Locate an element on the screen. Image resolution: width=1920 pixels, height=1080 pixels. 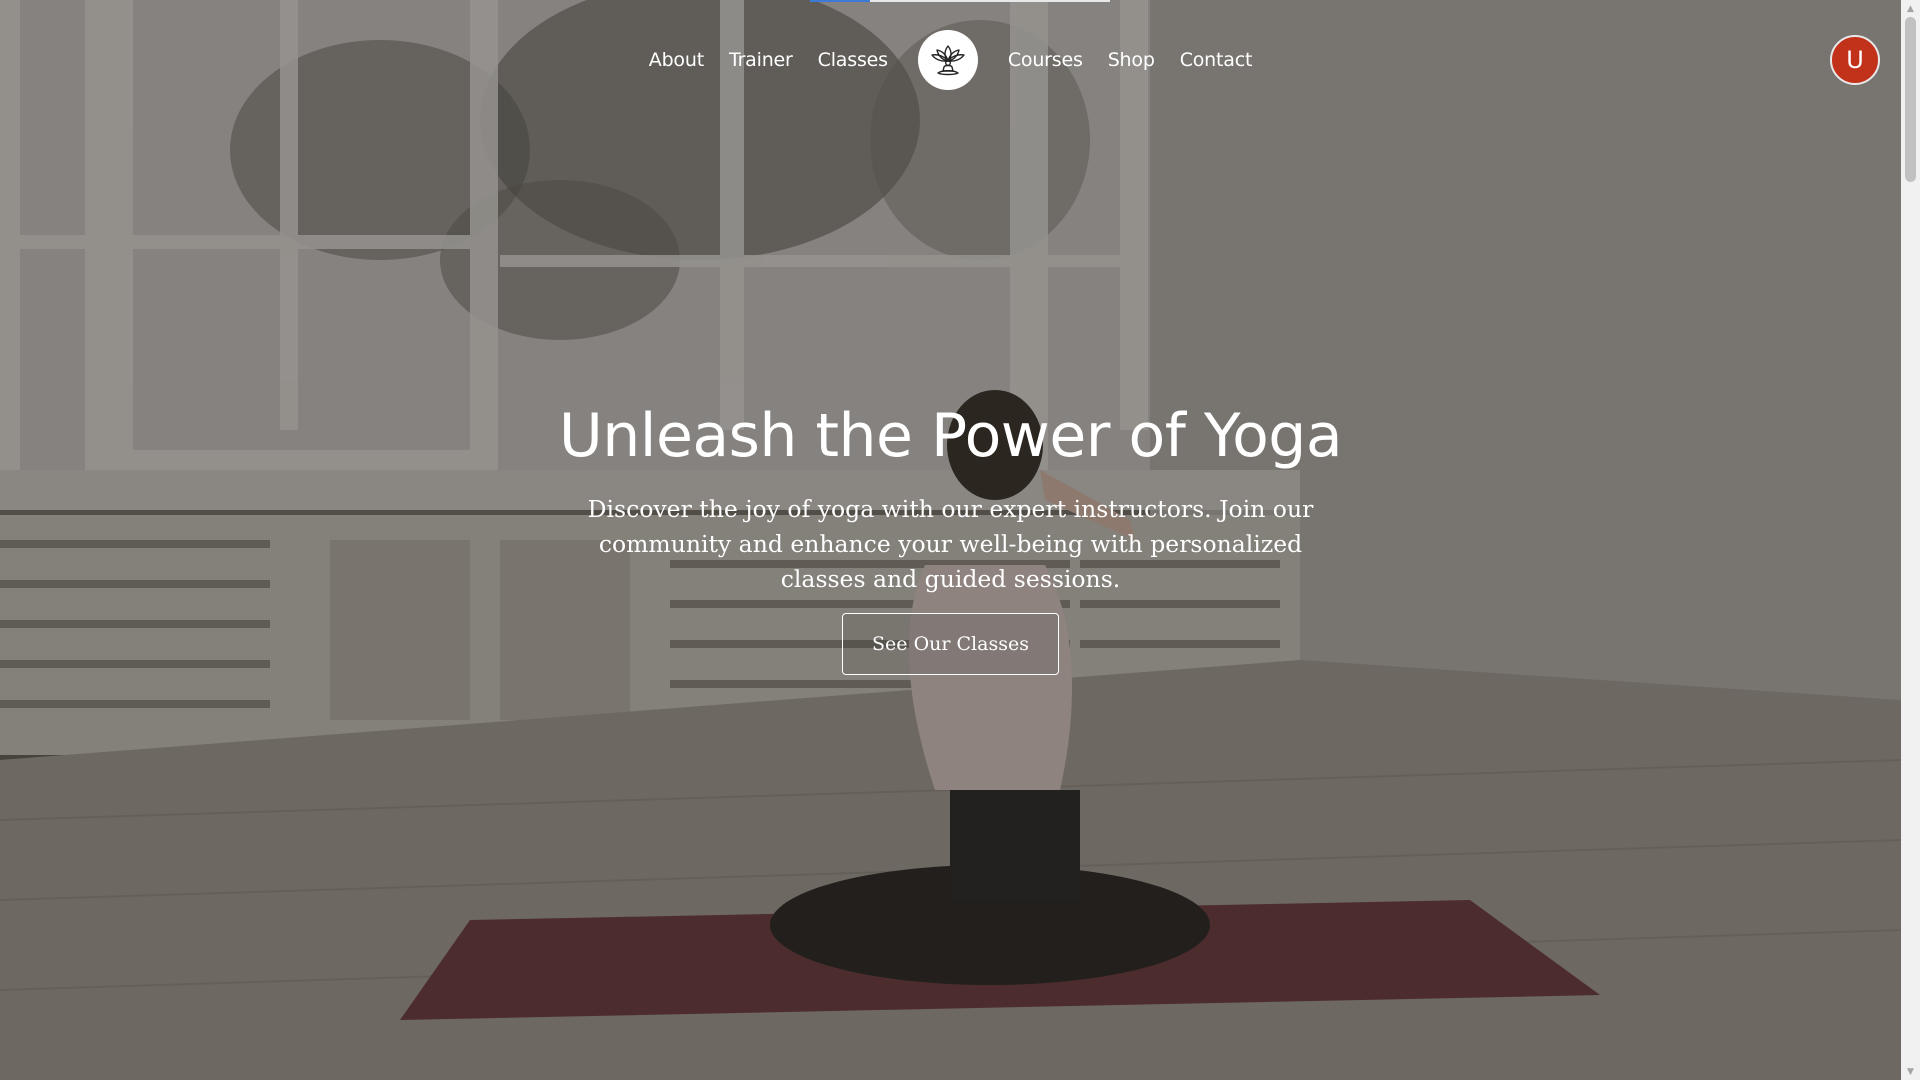
lotus-meditation-icon is located at coordinates (948, 60).